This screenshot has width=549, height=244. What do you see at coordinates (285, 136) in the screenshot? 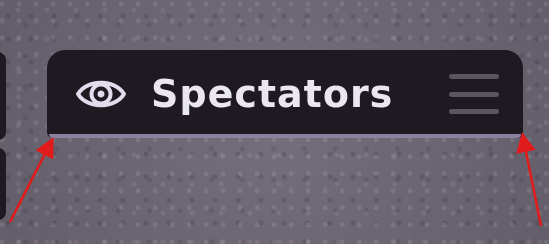
I see `panel-bottom-rim` at bounding box center [285, 136].